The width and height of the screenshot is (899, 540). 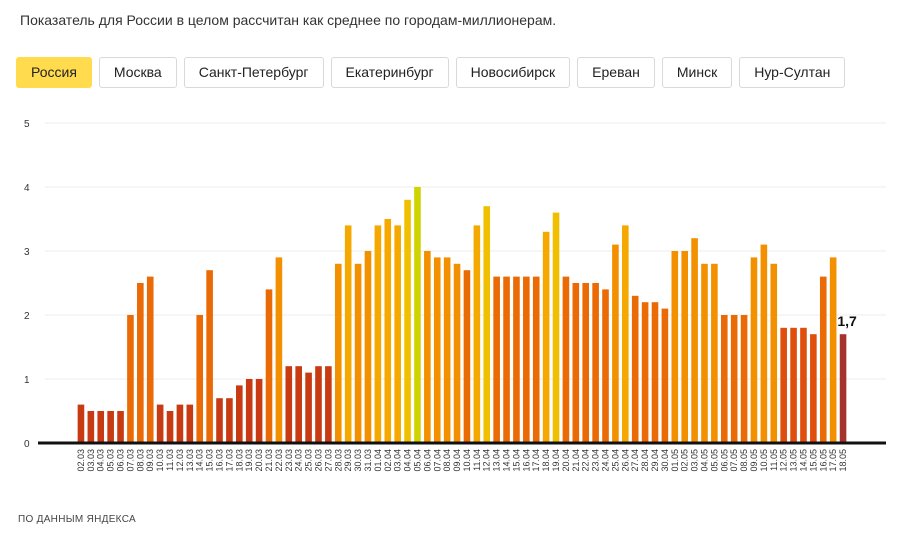 I want to click on x-tick-label: 10.05, so click(x=764, y=460).